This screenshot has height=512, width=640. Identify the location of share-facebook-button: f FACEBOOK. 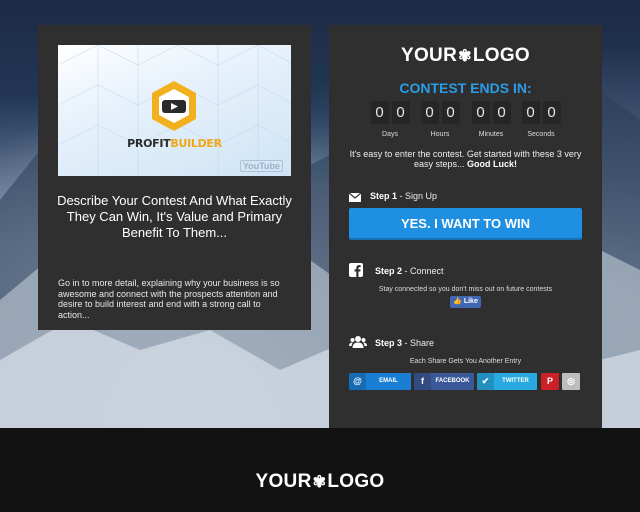
(444, 381).